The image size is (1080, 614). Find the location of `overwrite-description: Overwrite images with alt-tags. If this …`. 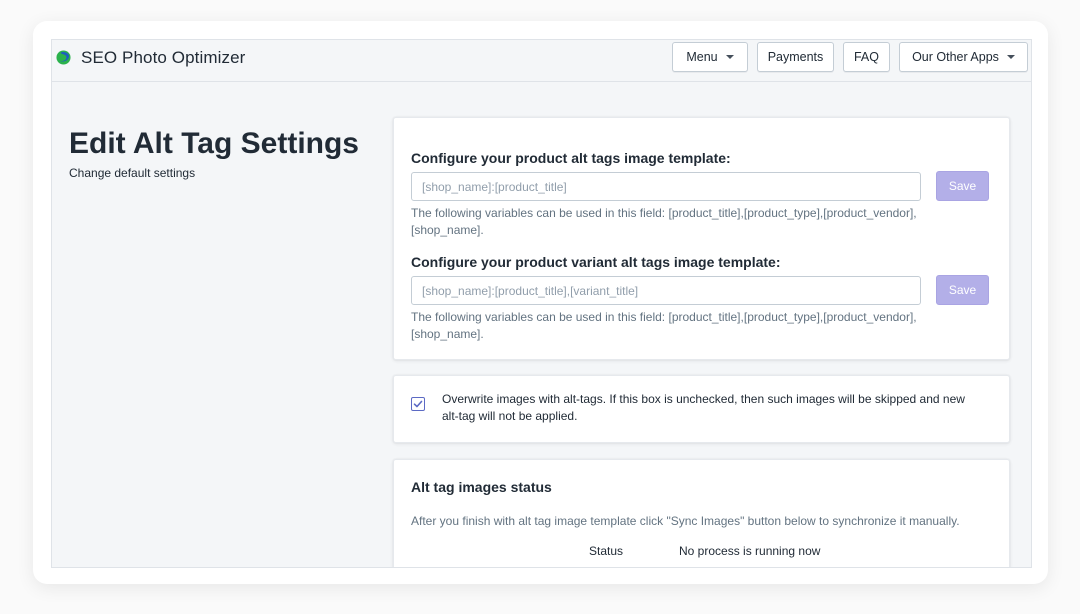

overwrite-description: Overwrite images with alt-tags. If this … is located at coordinates (703, 407).